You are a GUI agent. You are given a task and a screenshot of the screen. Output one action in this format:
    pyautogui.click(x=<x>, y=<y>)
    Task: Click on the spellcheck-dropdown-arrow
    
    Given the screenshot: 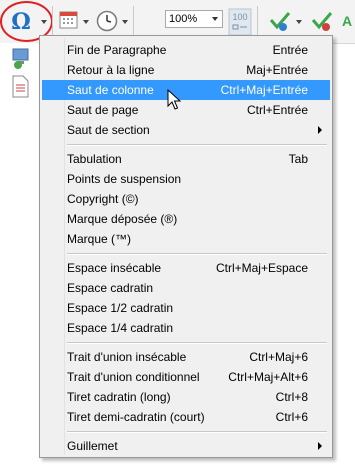 What is the action you would take?
    pyautogui.click(x=299, y=22)
    